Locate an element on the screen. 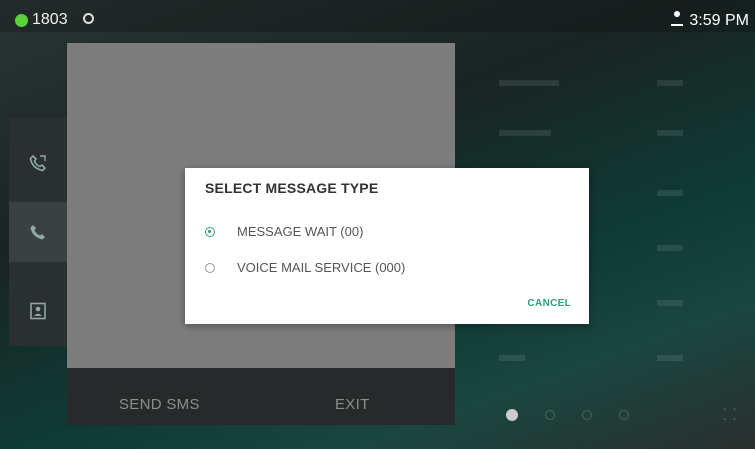 The image size is (755, 449). phone-icon is located at coordinates (37, 232).